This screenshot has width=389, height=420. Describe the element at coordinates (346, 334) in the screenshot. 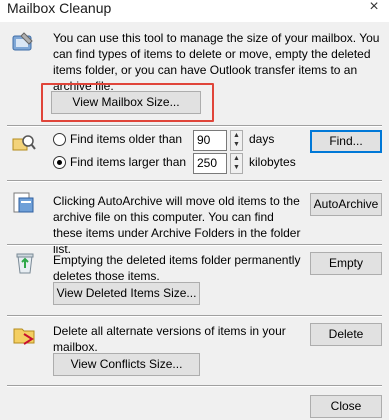

I see `delete-button: Delete` at that location.